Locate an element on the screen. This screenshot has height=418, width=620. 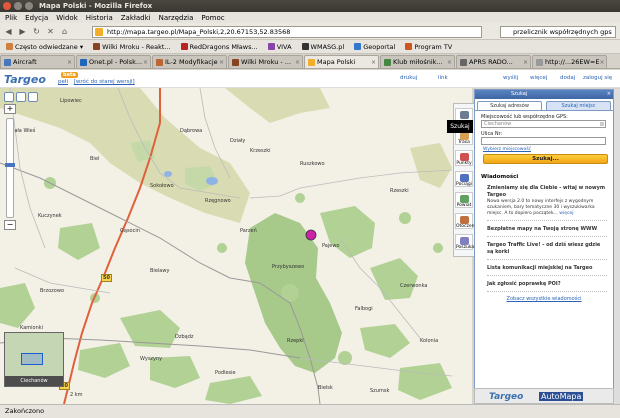
login-link: zaloguj się is located at coordinates (597, 78).